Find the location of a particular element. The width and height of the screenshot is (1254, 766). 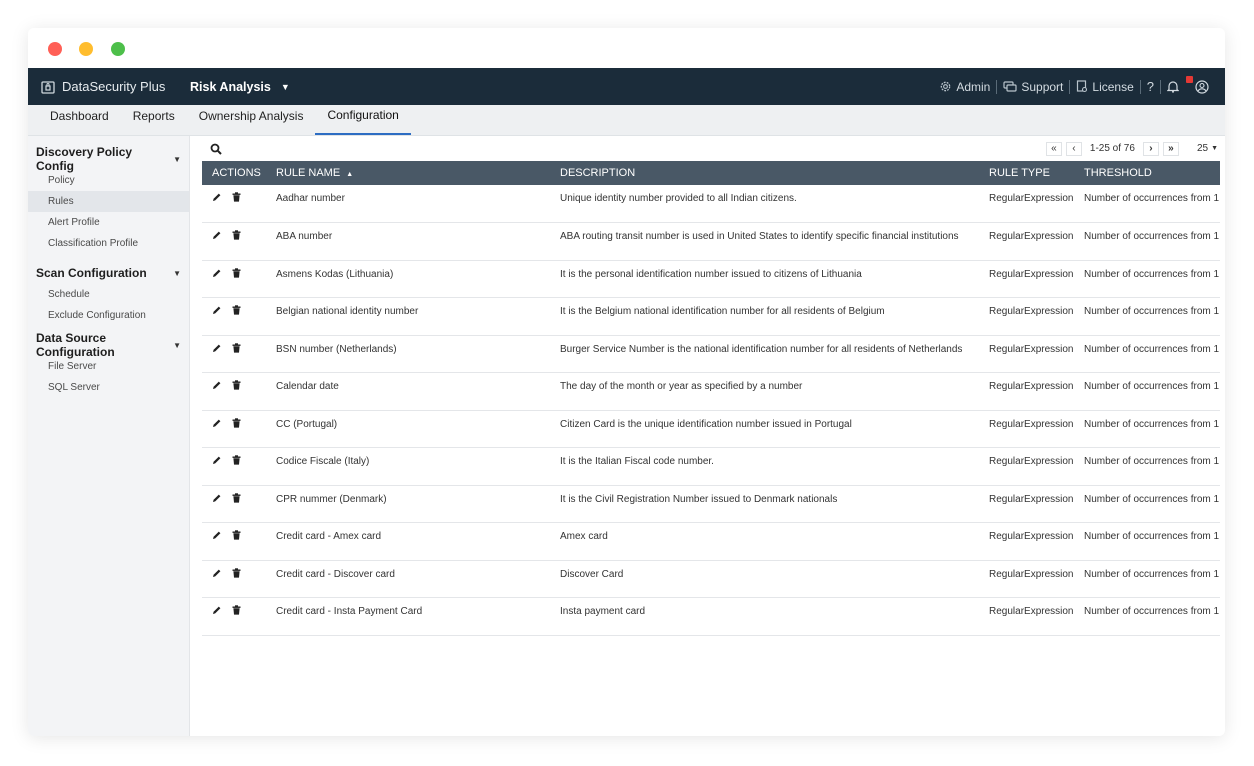

brand-logo: DataSecurity Plus is located at coordinates (103, 86).